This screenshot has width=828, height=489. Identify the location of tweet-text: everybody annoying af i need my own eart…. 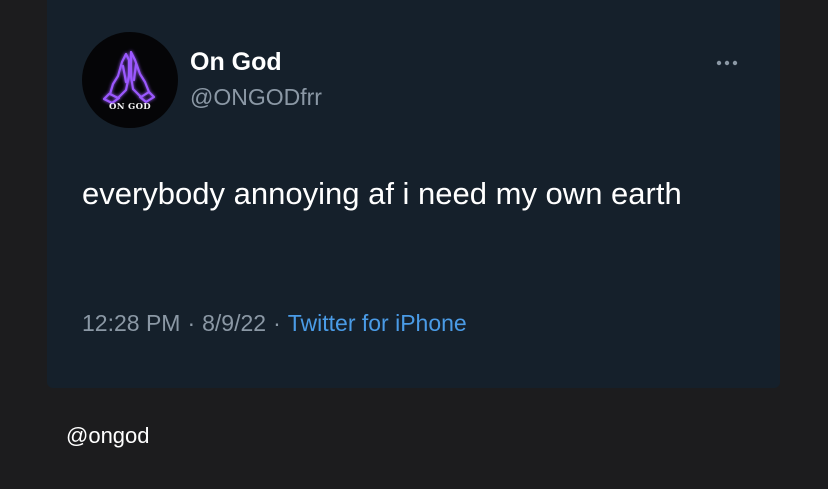
(382, 193).